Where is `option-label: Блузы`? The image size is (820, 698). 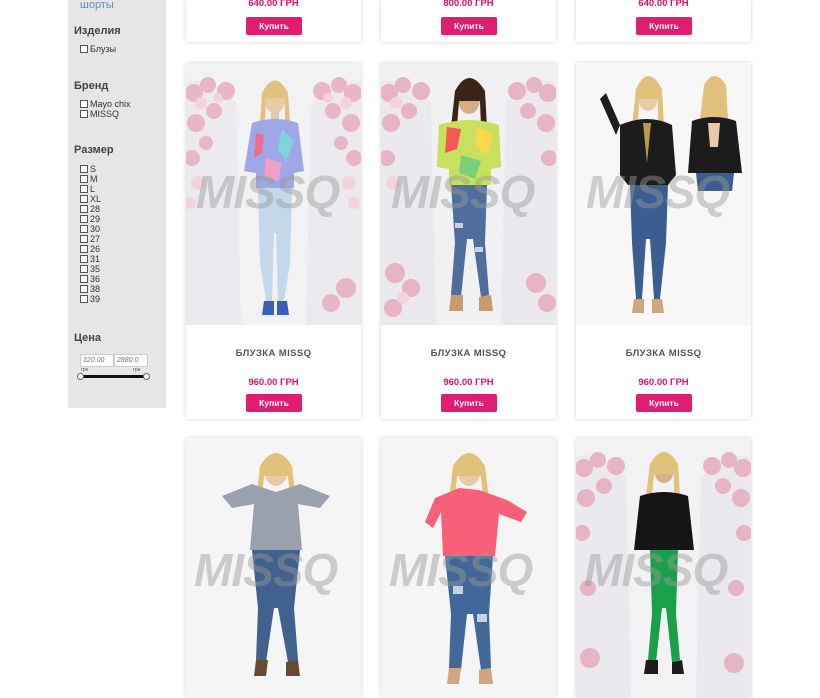 option-label: Блузы is located at coordinates (103, 49).